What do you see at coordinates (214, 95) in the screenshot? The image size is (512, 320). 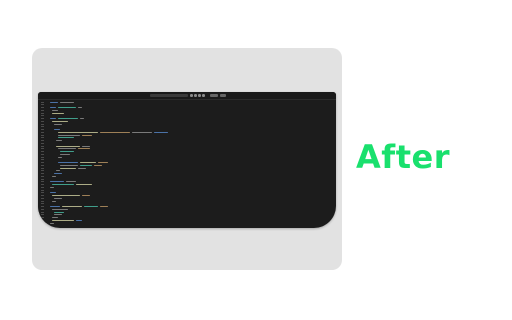 I see `layout-icon` at bounding box center [214, 95].